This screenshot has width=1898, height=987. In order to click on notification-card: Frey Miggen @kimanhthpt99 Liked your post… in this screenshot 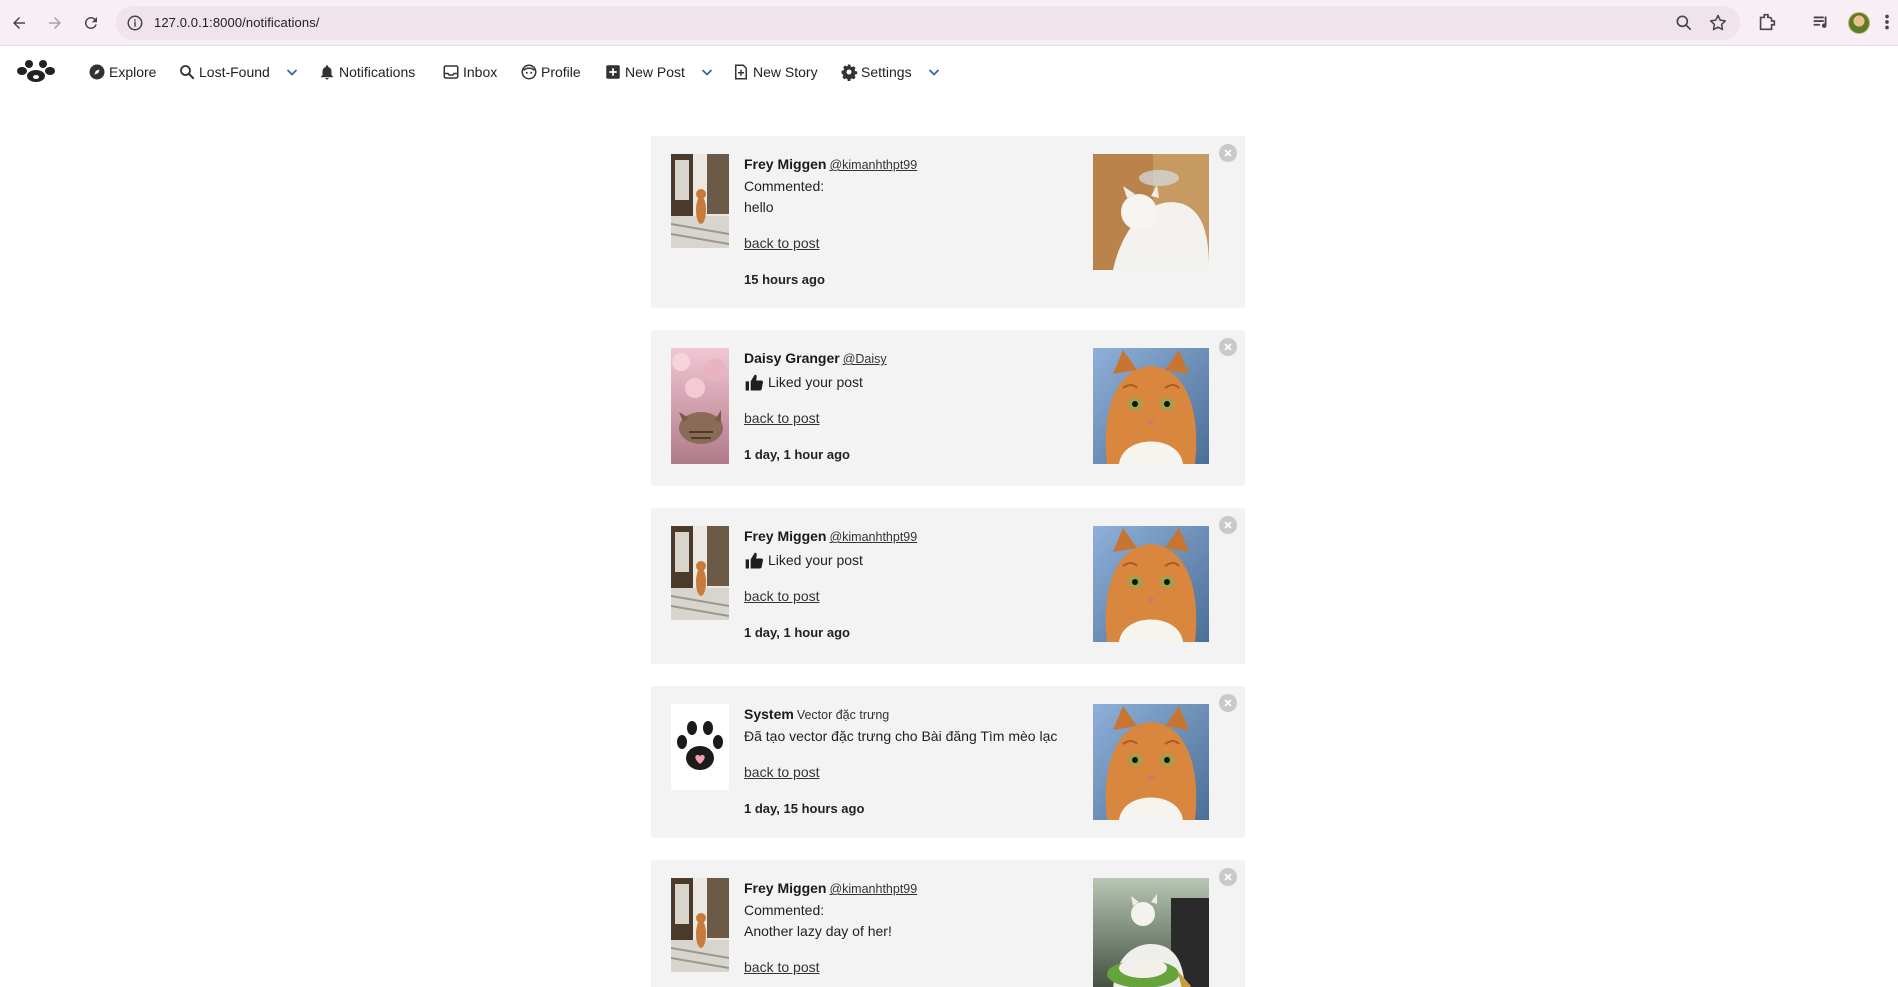, I will do `click(948, 586)`.